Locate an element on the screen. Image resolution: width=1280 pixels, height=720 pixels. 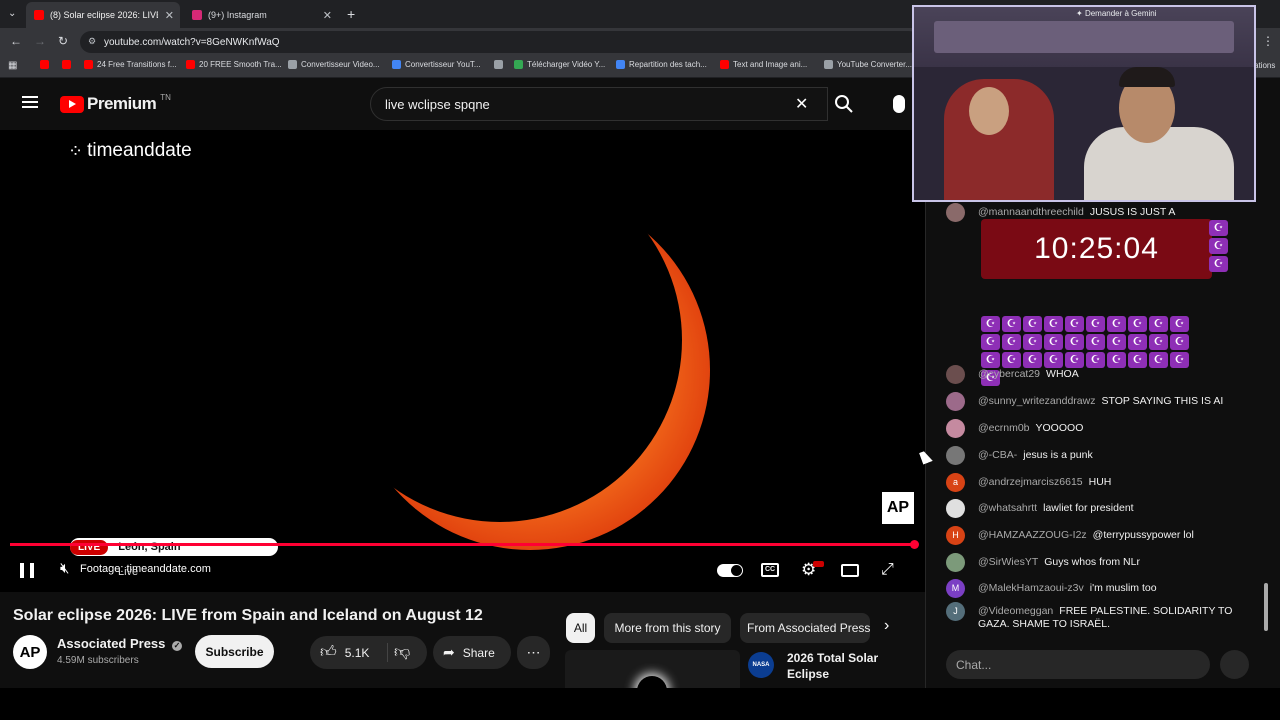
new-tab-icon: + is located at coordinates (351, 14).